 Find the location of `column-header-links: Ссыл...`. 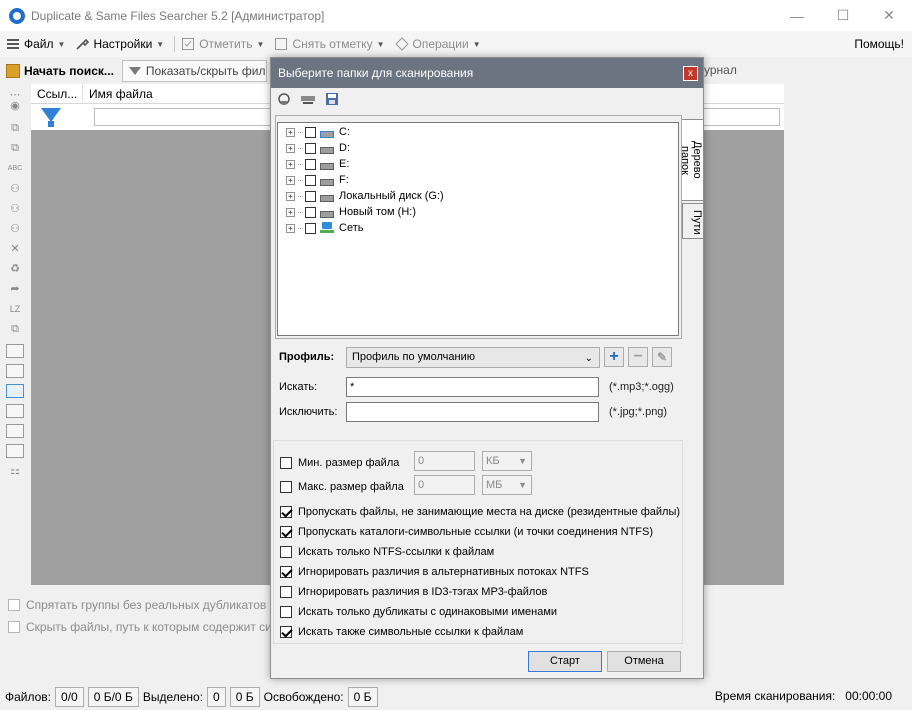

column-header-links: Ссыл... is located at coordinates (57, 94).